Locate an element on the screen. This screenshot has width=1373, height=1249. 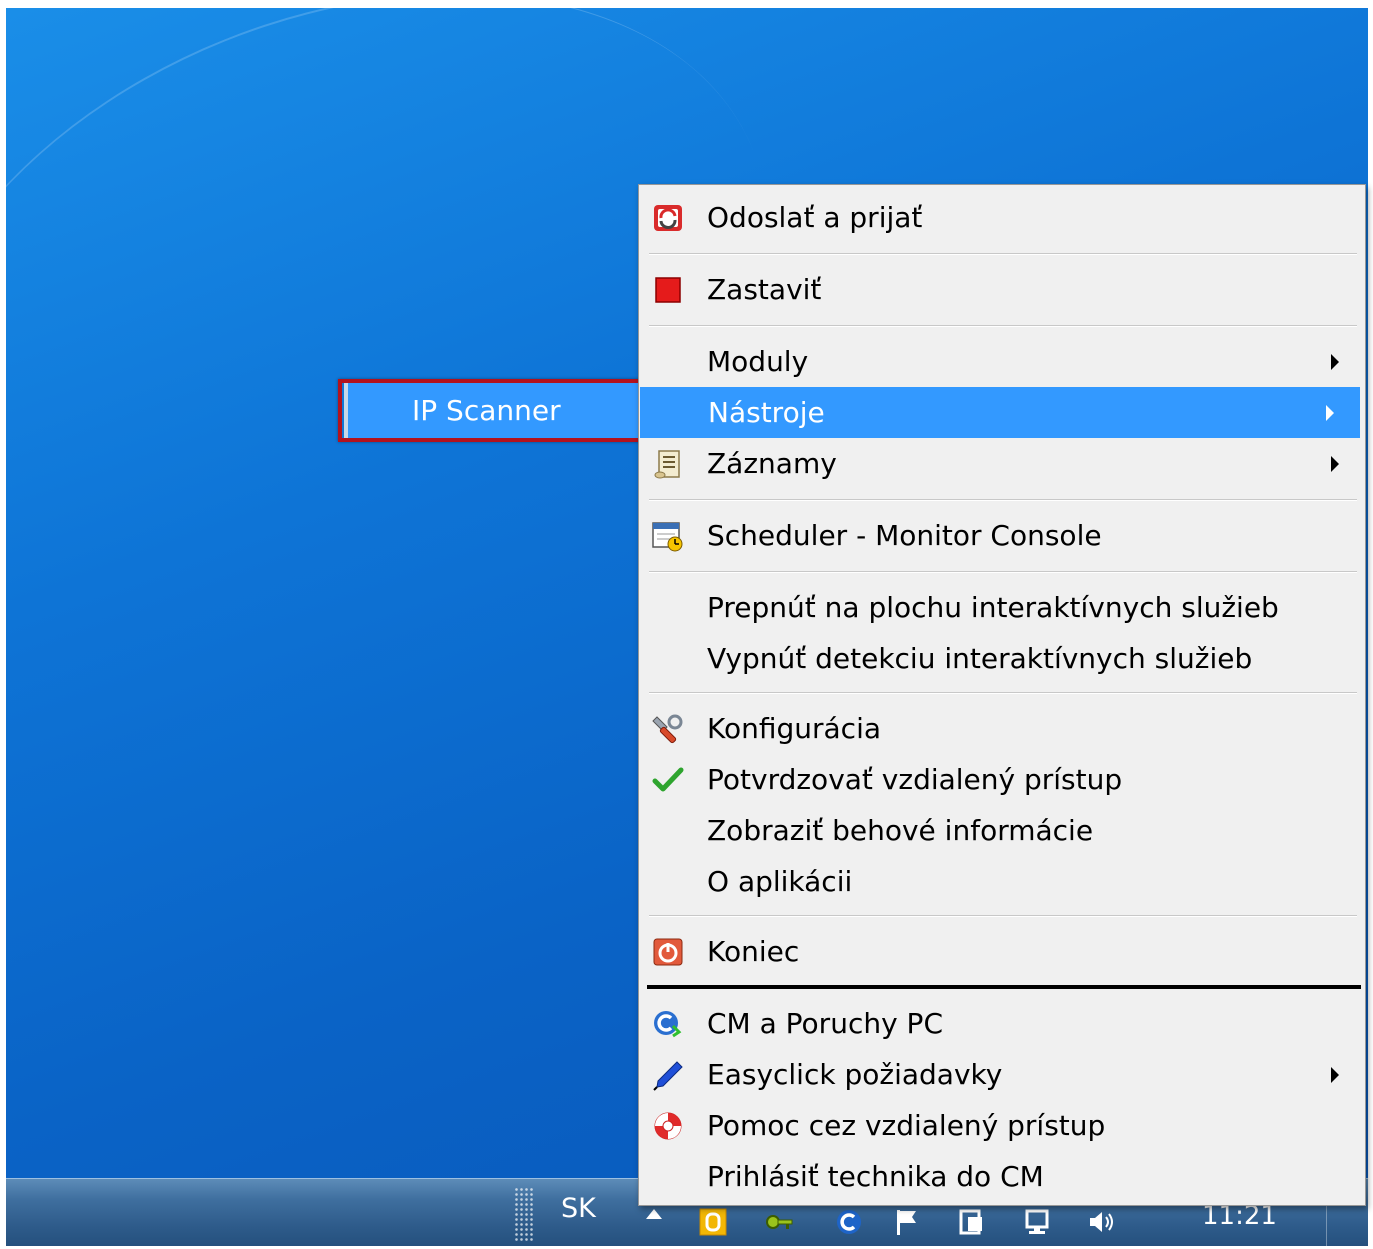
c-tray-icon is located at coordinates (849, 1222).